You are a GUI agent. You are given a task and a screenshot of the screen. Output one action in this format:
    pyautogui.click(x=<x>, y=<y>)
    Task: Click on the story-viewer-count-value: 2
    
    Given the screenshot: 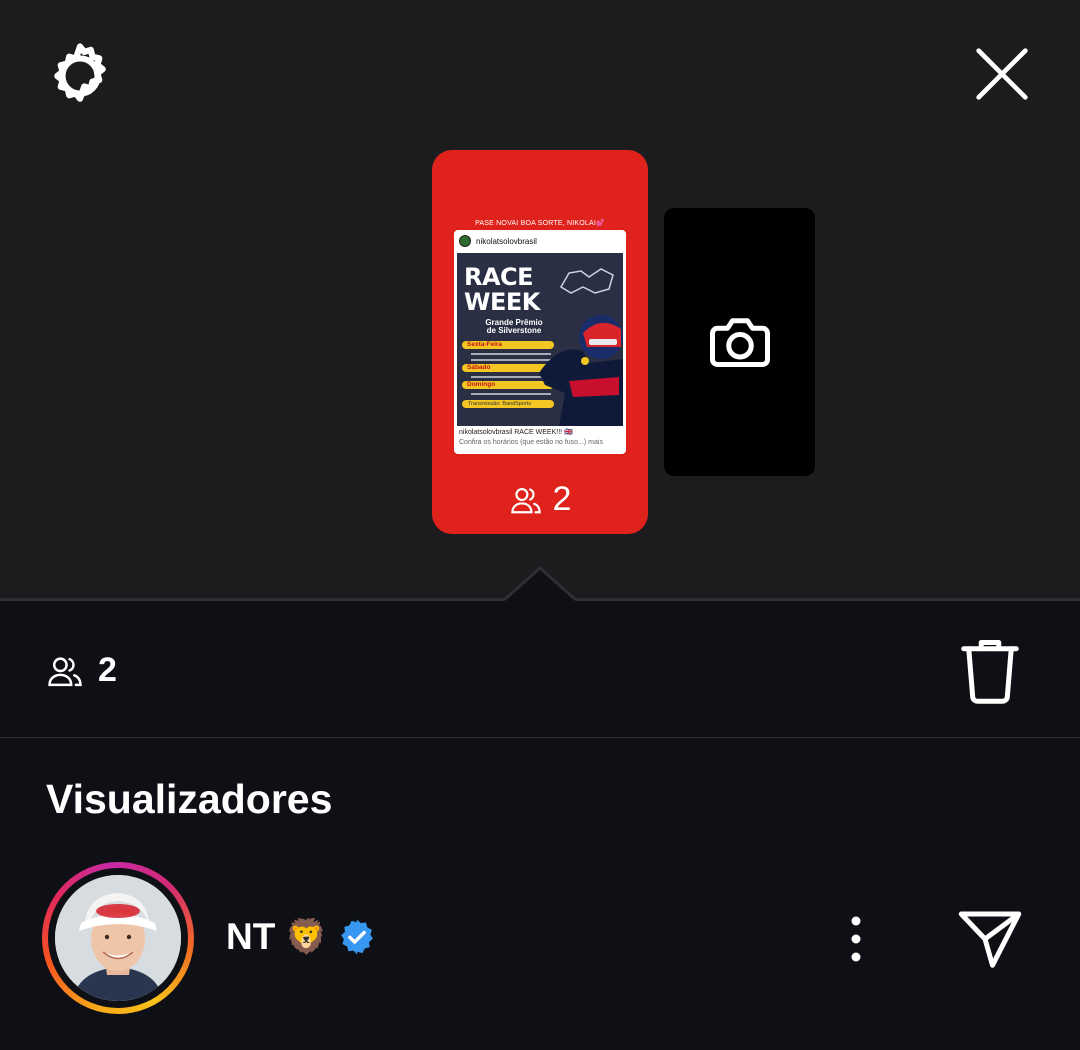 What is the action you would take?
    pyautogui.click(x=562, y=499)
    